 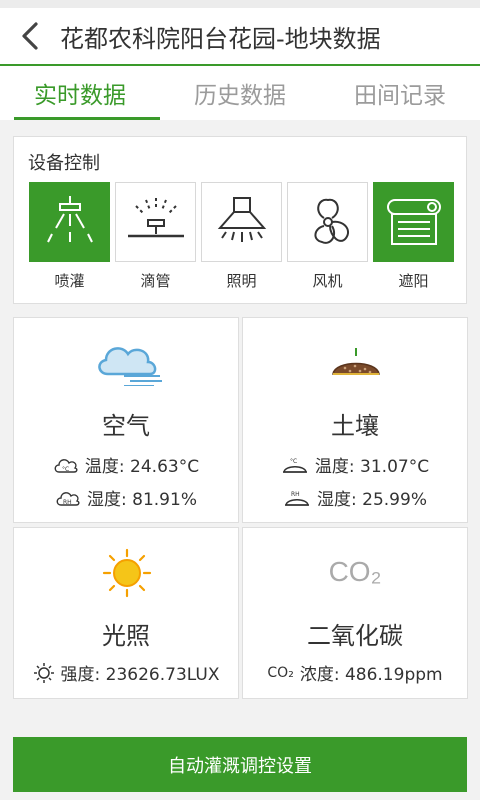 I want to click on app-header: 花都农科院阳台花园-地块数据, so click(x=240, y=36).